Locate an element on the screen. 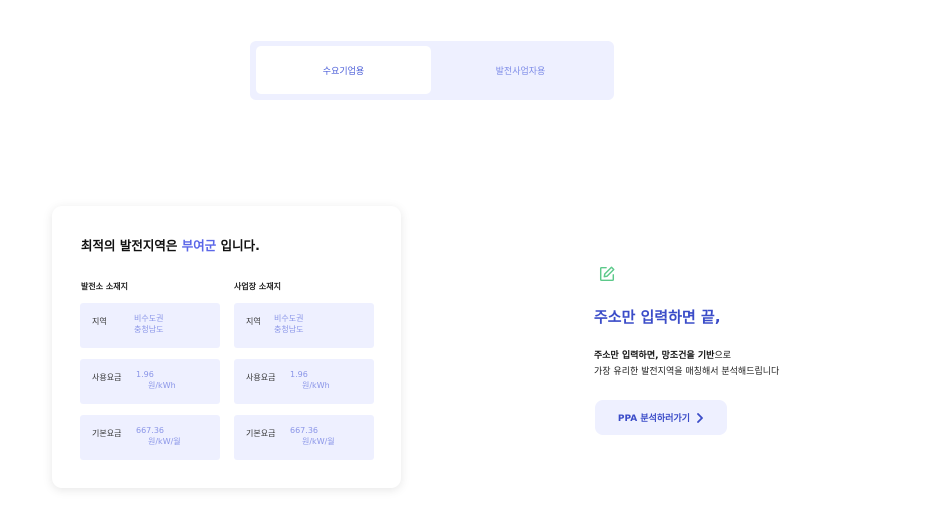 This screenshot has height=525, width=936. plant-base-fee-cell: 기본요금 667.36 원/kW/월 is located at coordinates (150, 437).